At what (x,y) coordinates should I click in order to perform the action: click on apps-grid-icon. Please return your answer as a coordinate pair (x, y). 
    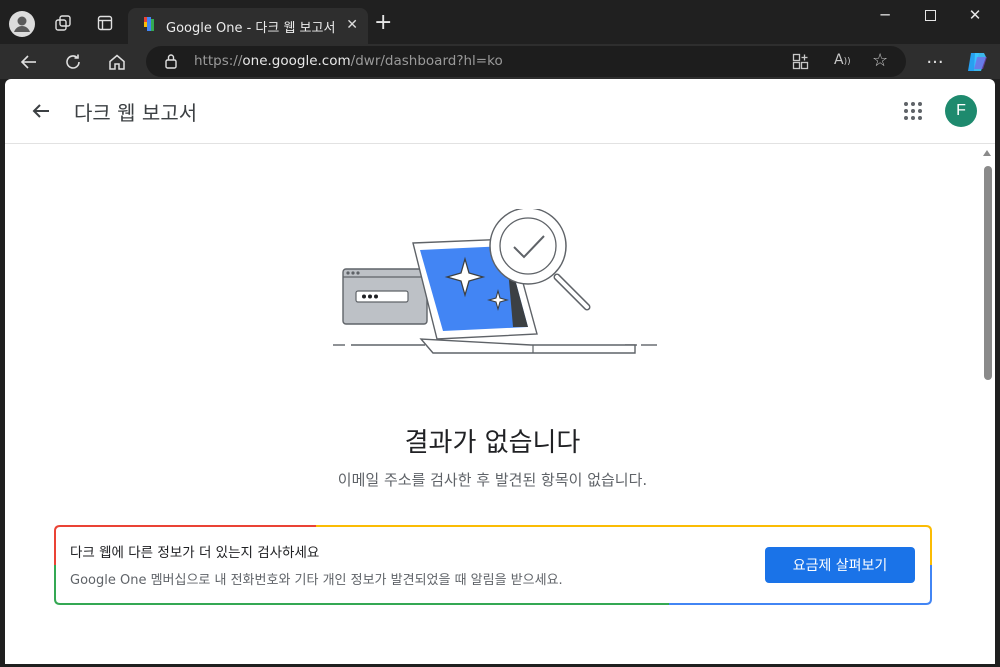
    Looking at the image, I should click on (913, 111).